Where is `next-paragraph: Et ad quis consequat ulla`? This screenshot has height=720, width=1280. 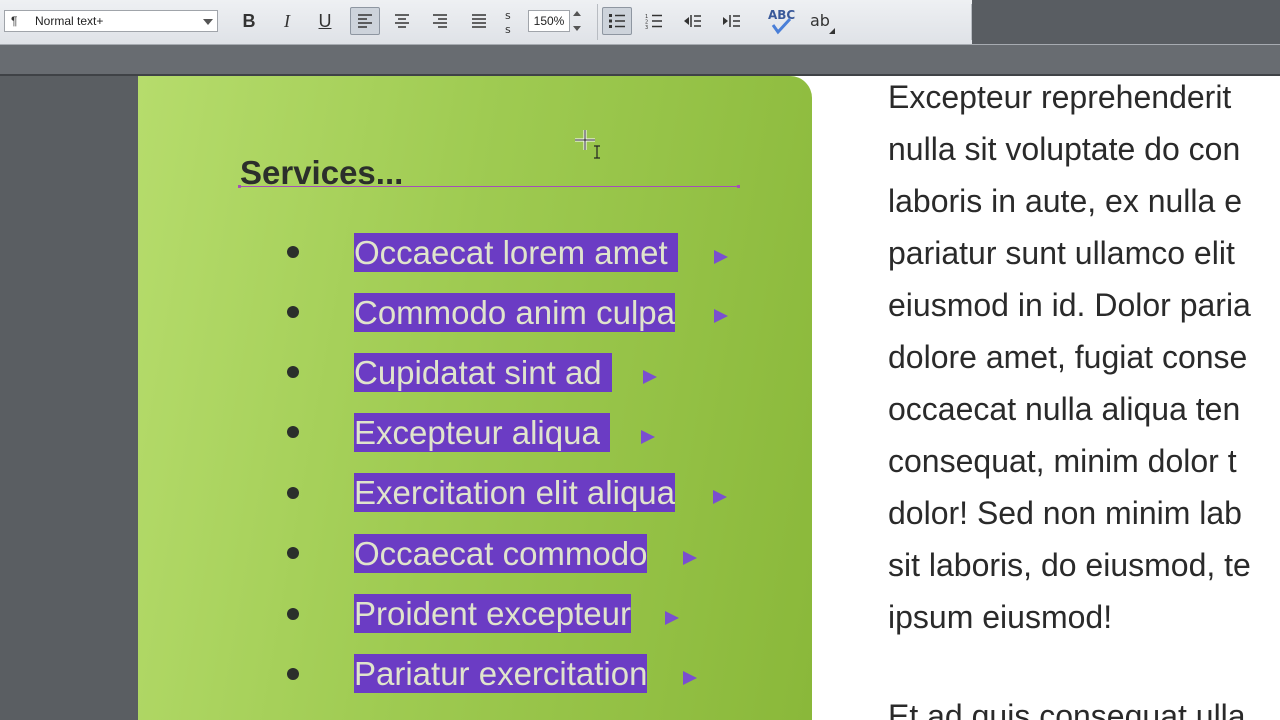 next-paragraph: Et ad quis consequat ulla is located at coordinates (1084, 708).